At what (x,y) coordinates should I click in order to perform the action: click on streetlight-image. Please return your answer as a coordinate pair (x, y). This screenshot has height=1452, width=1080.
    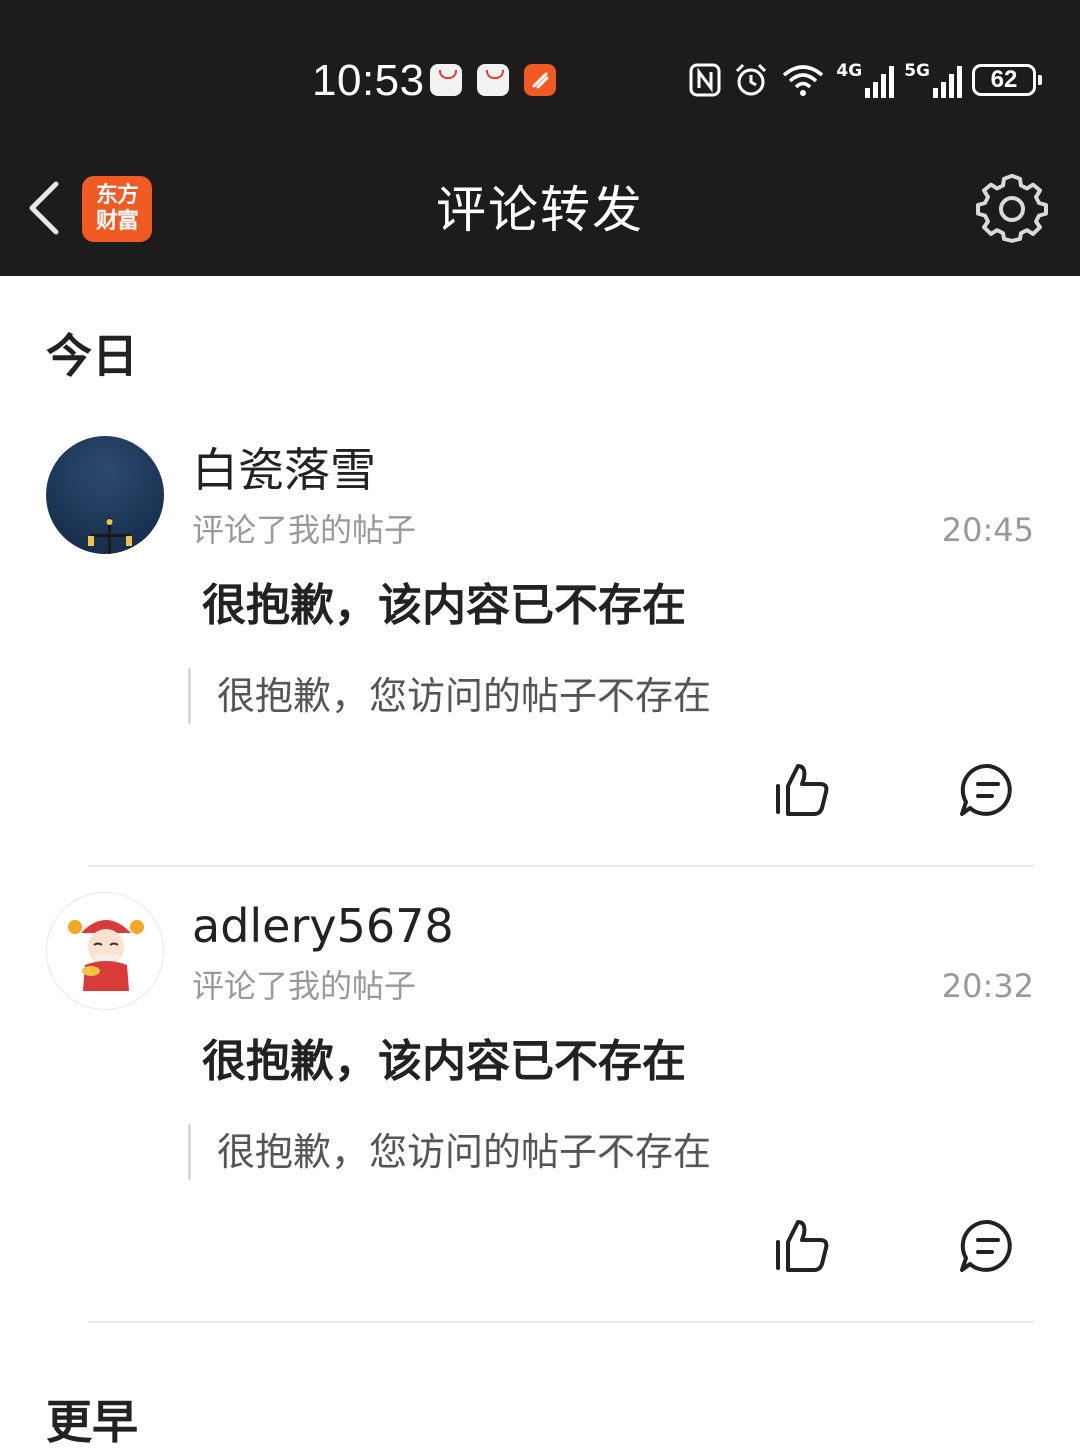
    Looking at the image, I should click on (110, 536).